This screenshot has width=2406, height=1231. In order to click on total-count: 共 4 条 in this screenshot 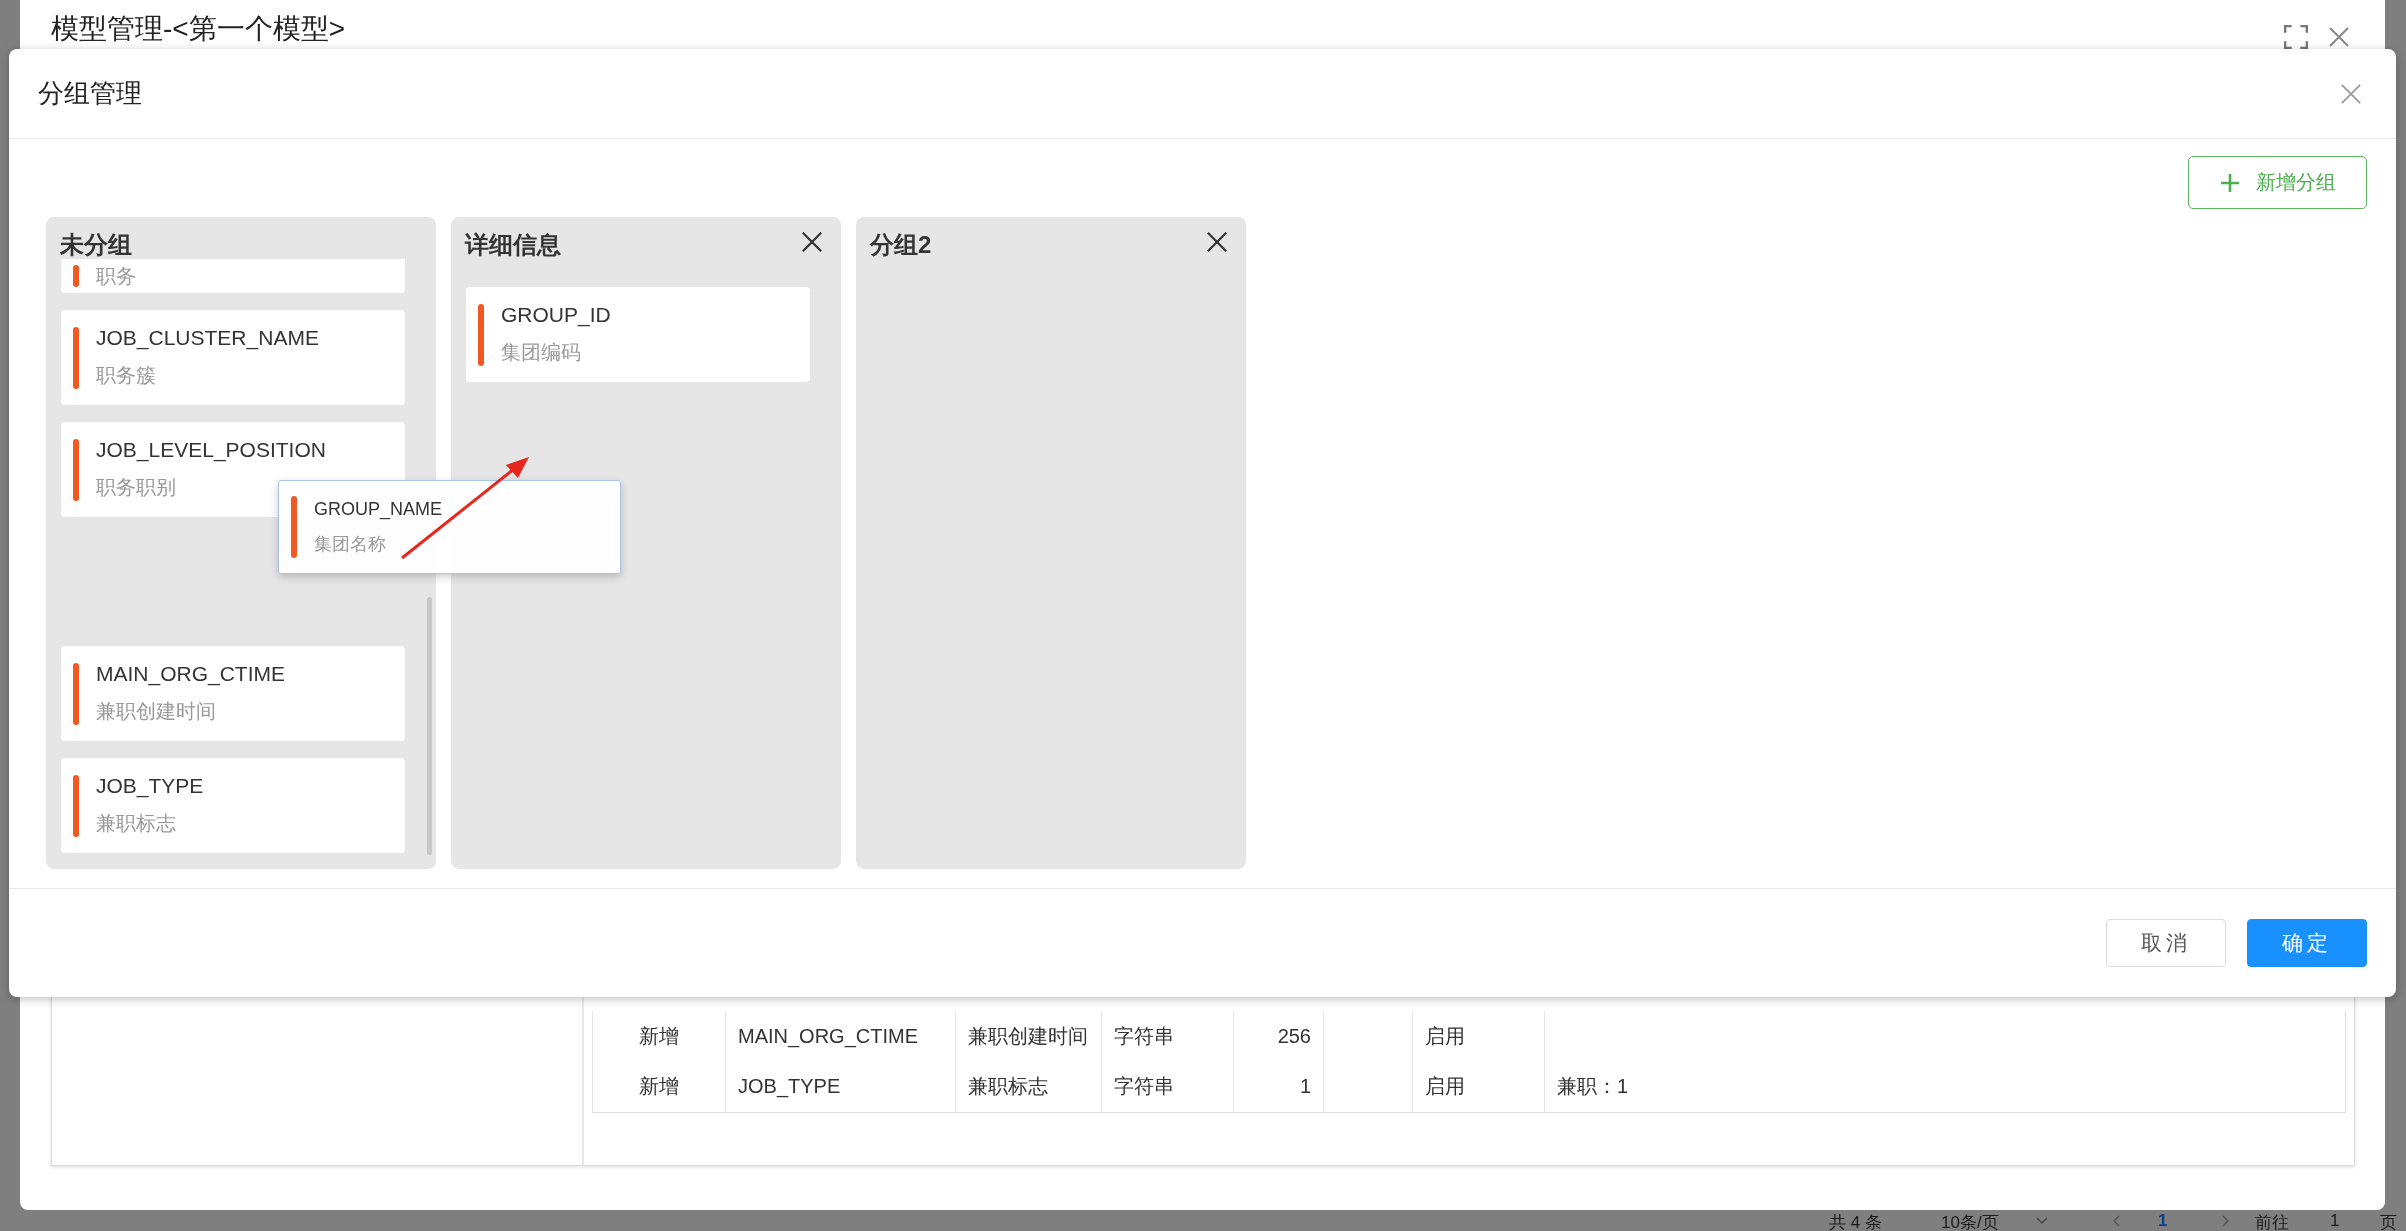, I will do `click(1855, 1221)`.